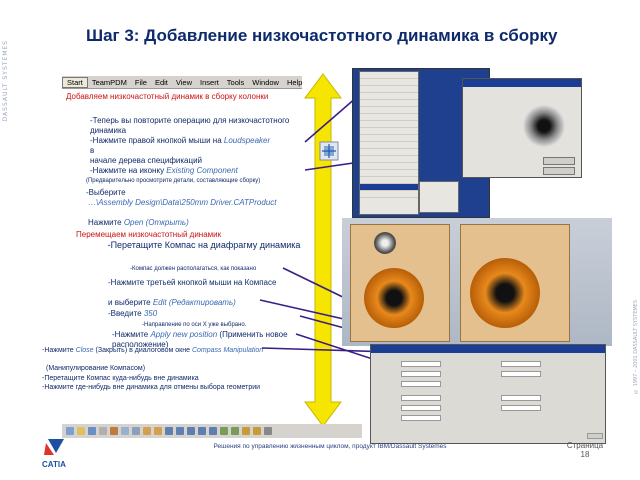 This screenshot has height=480, width=640. I want to click on dialog-titlebar, so click(522, 83).